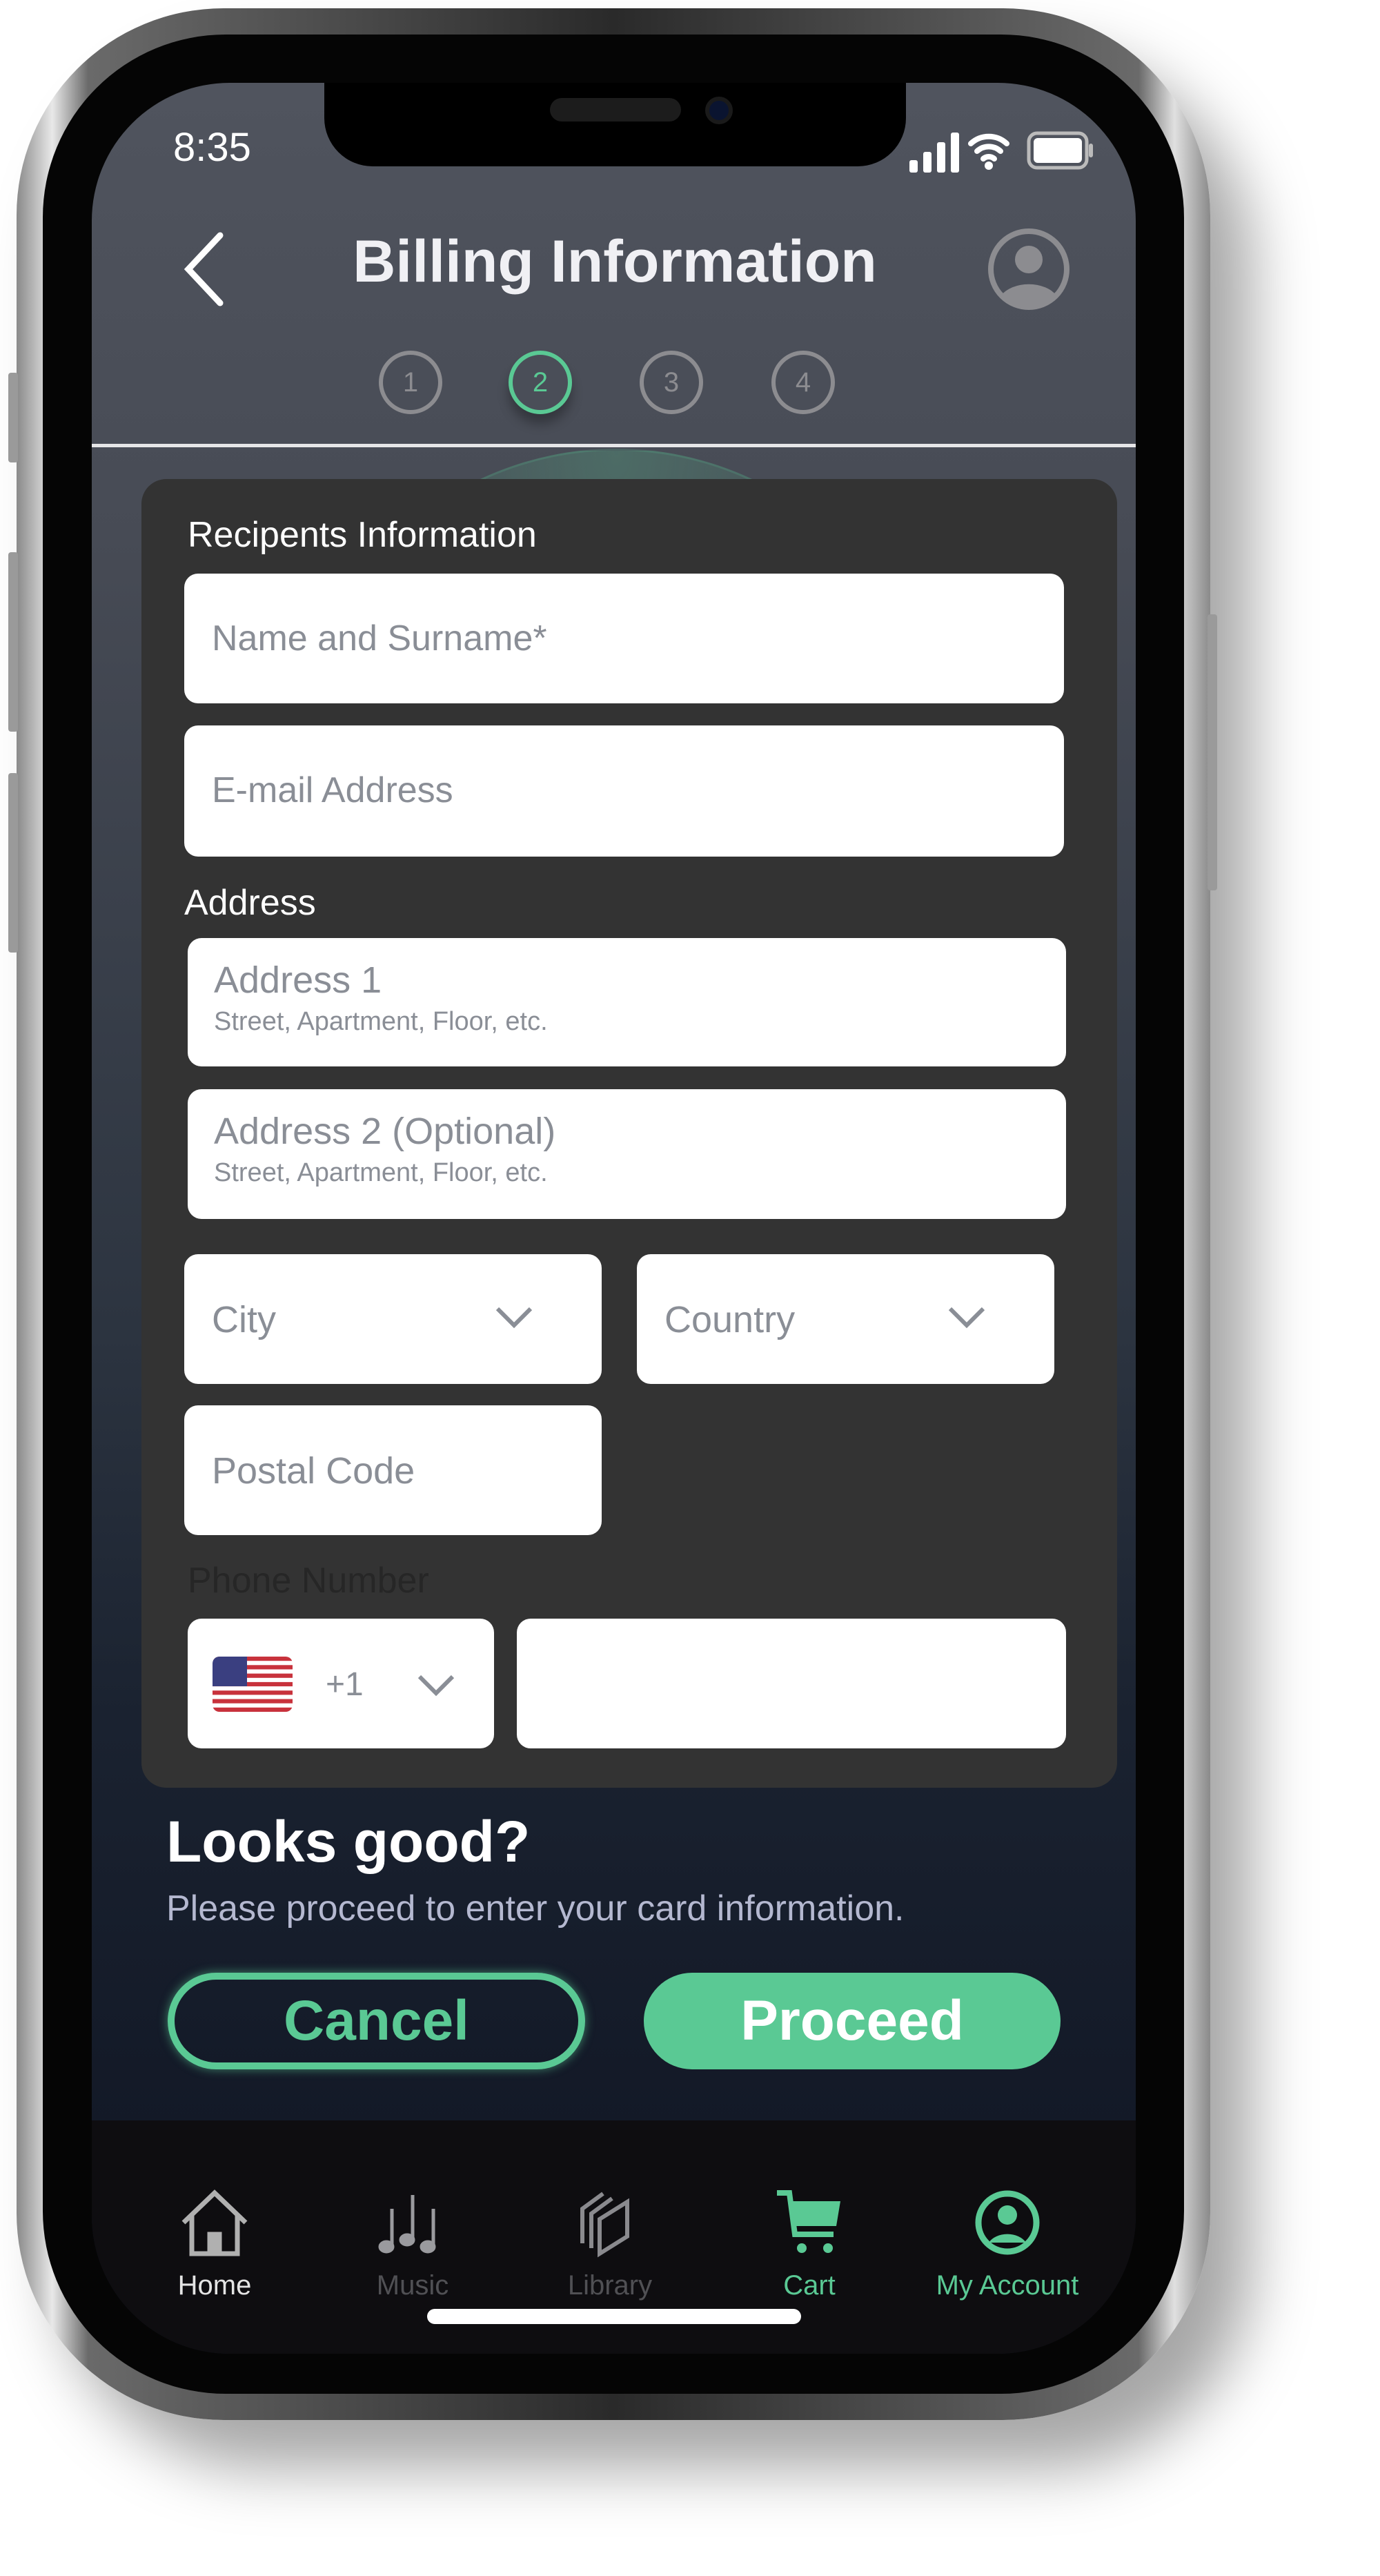 The width and height of the screenshot is (1380, 2576). I want to click on music-notes-icon, so click(407, 2224).